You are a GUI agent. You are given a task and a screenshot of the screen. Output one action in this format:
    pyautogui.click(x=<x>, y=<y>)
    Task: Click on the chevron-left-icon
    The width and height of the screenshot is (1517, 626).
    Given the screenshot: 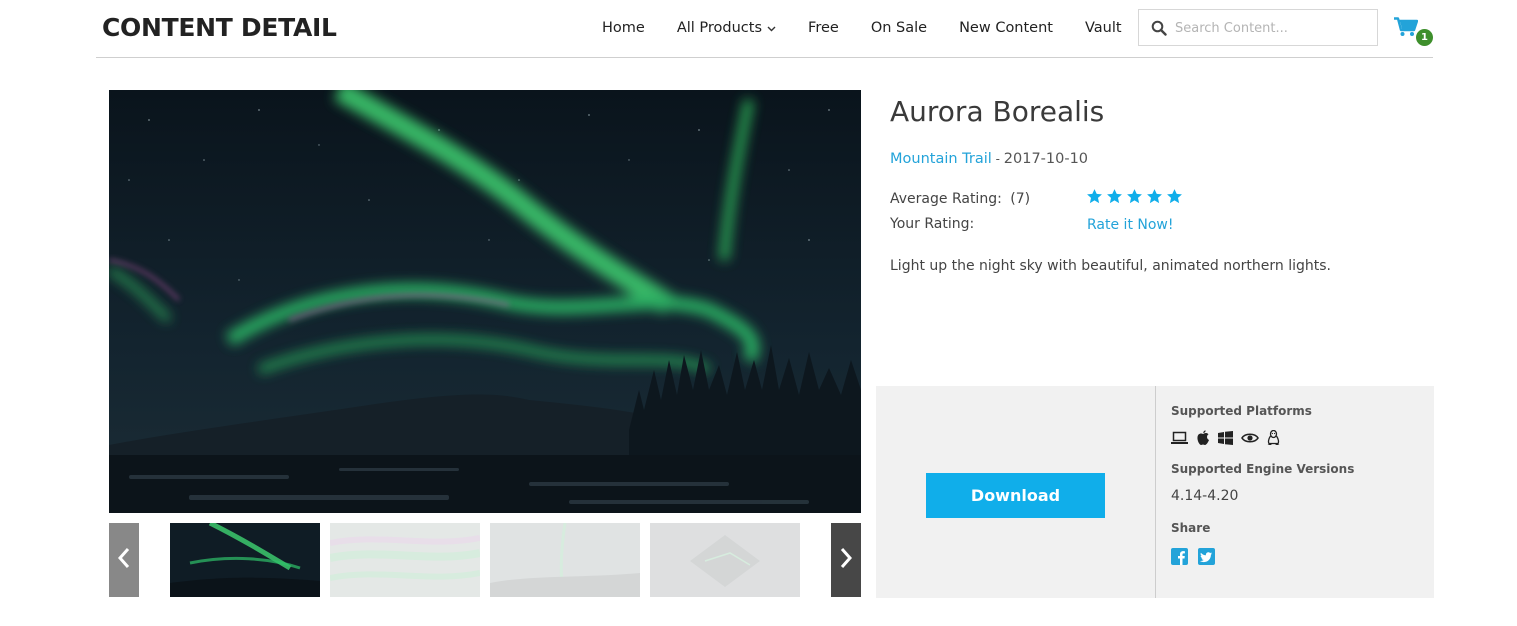 What is the action you would take?
    pyautogui.click(x=123, y=560)
    